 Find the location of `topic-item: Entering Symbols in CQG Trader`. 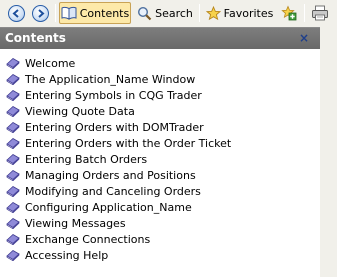

topic-item: Entering Symbols in CQG Trader is located at coordinates (160, 95).